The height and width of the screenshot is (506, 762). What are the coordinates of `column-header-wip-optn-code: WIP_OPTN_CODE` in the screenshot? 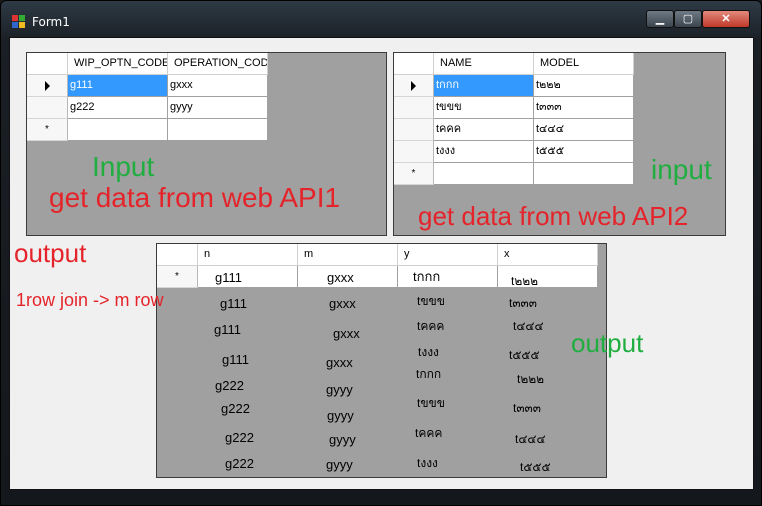 It's located at (118, 64).